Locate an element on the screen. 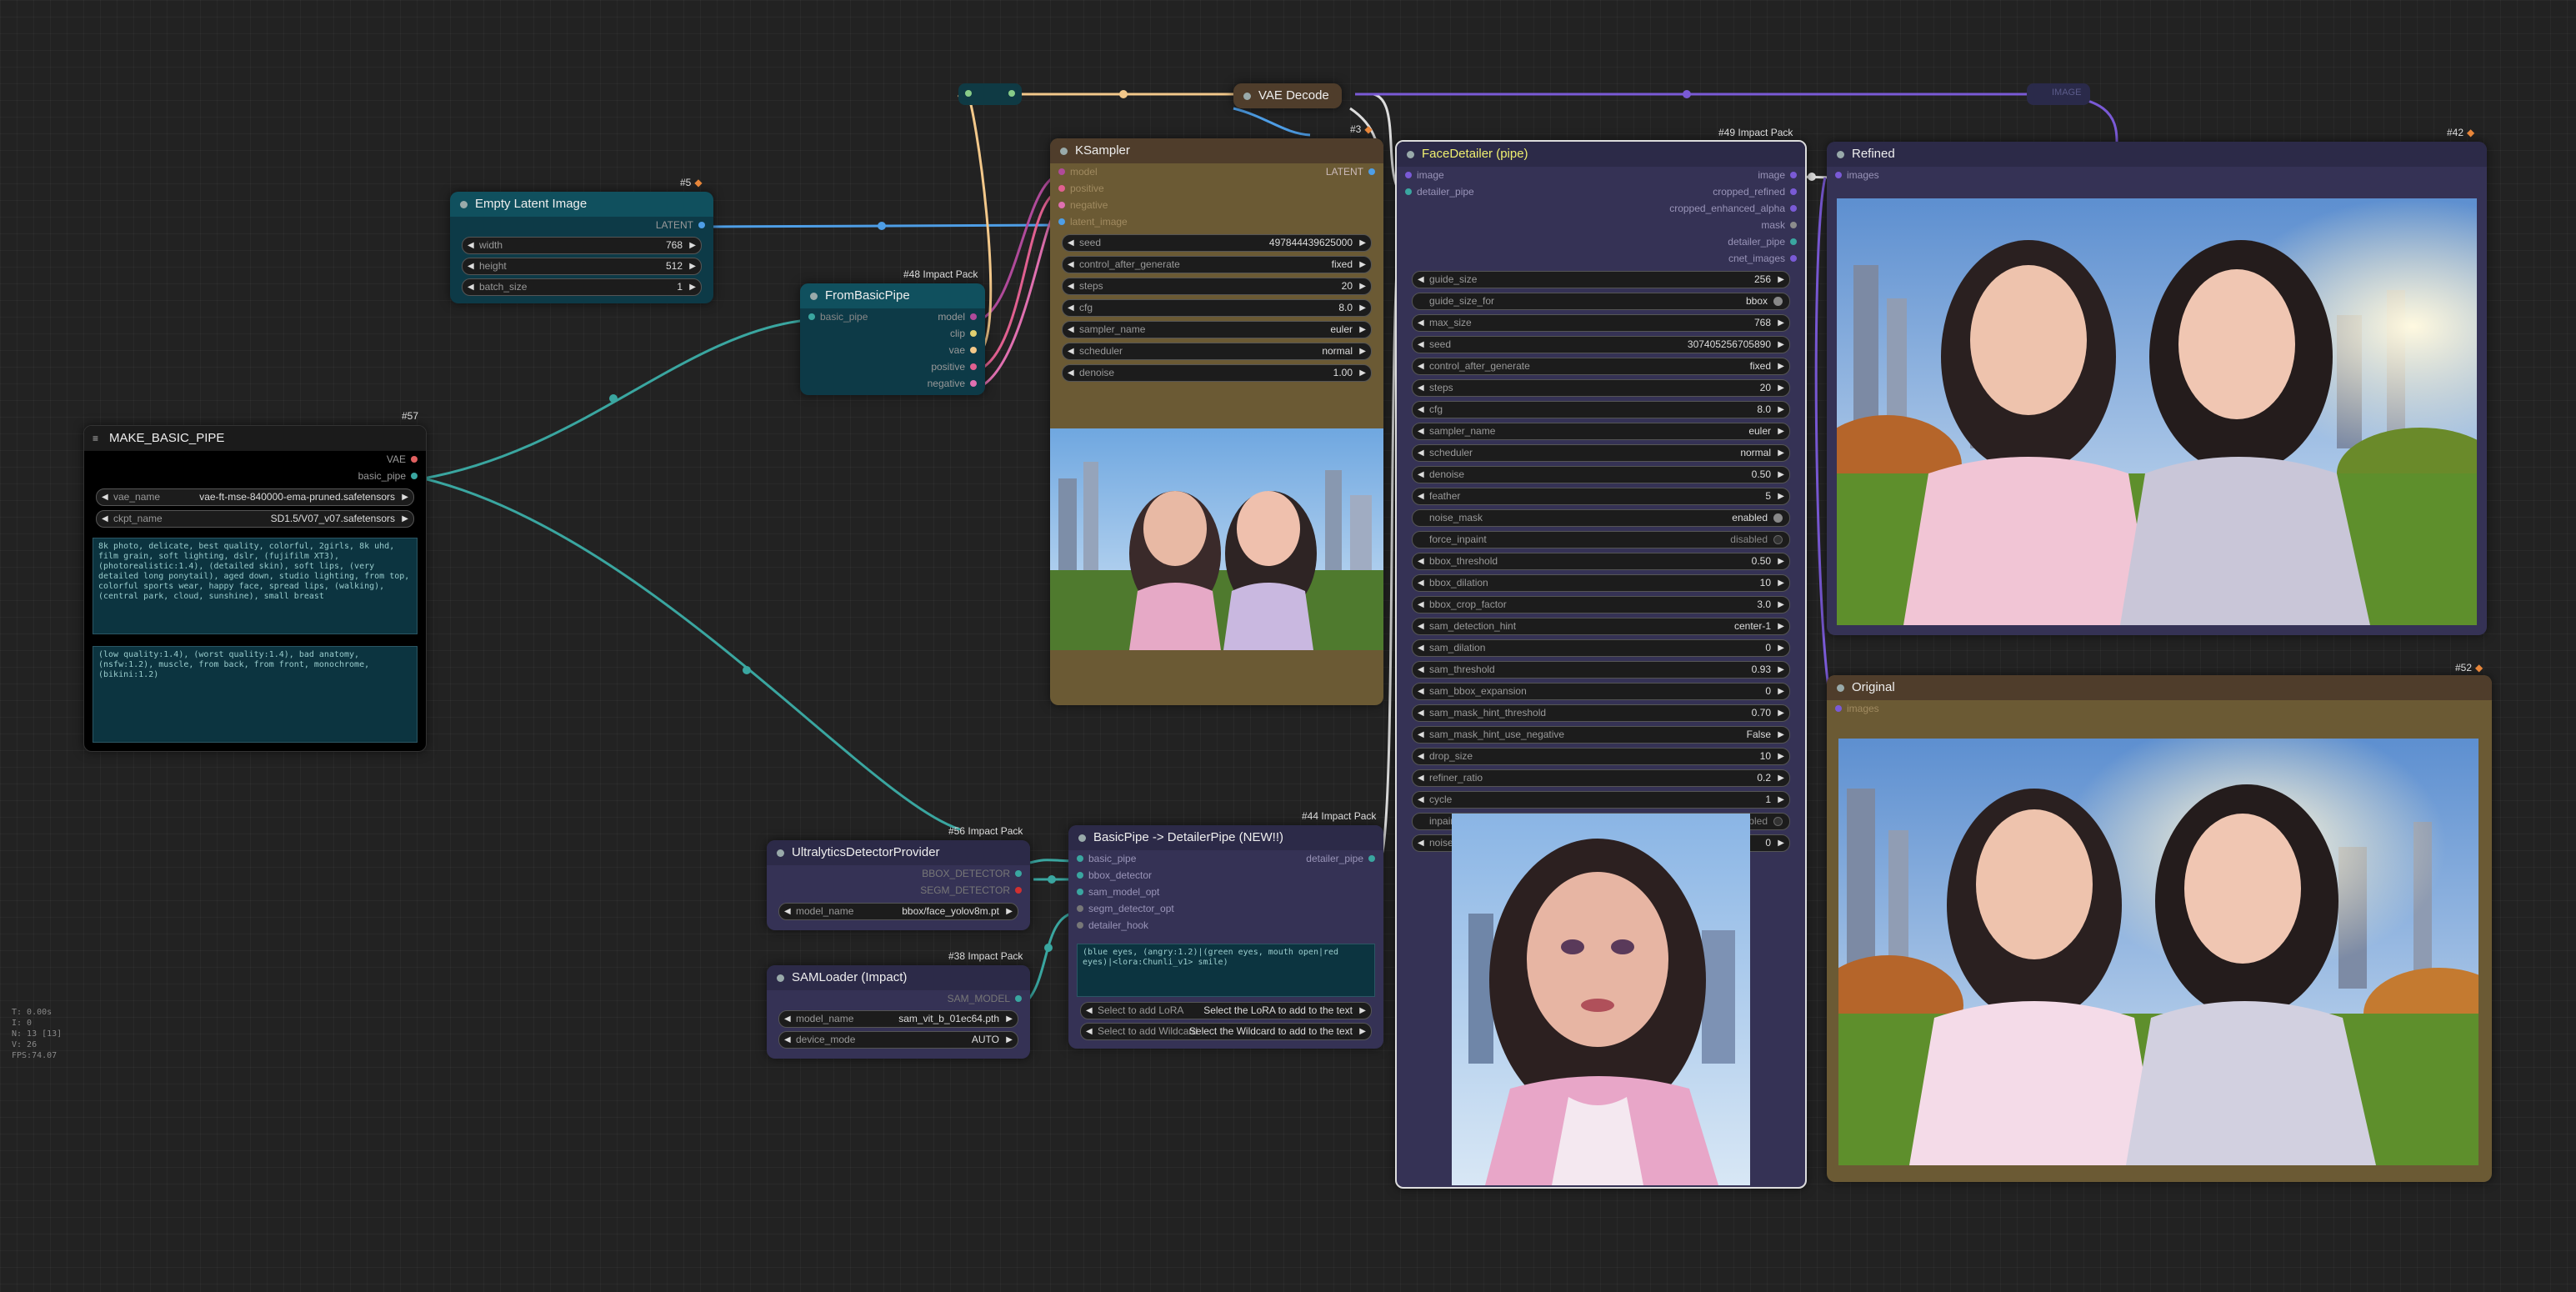 This screenshot has height=1292, width=2576. scheduler-widget: ◀ scheduler normal ▶ is located at coordinates (1217, 351).